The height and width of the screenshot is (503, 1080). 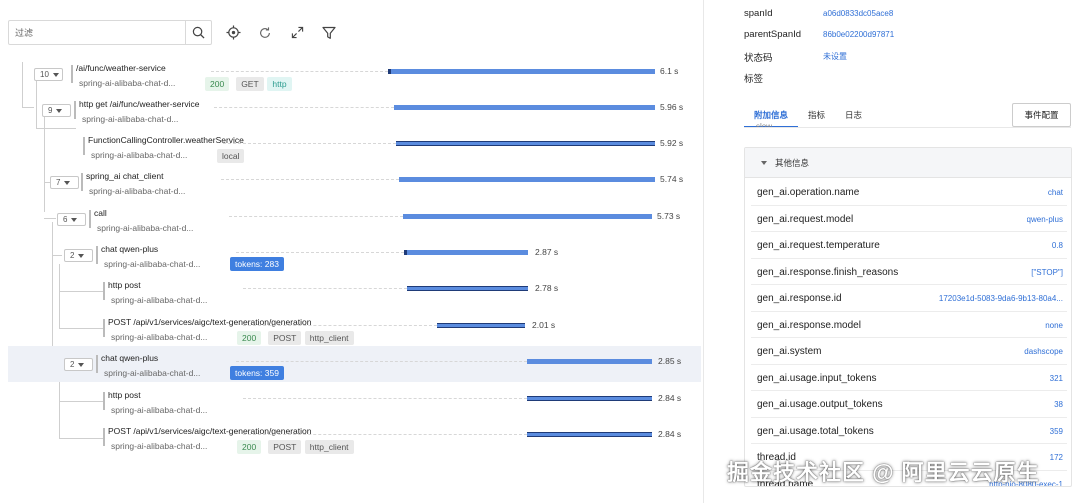 I want to click on trace-toolbar, so click(x=174, y=32).